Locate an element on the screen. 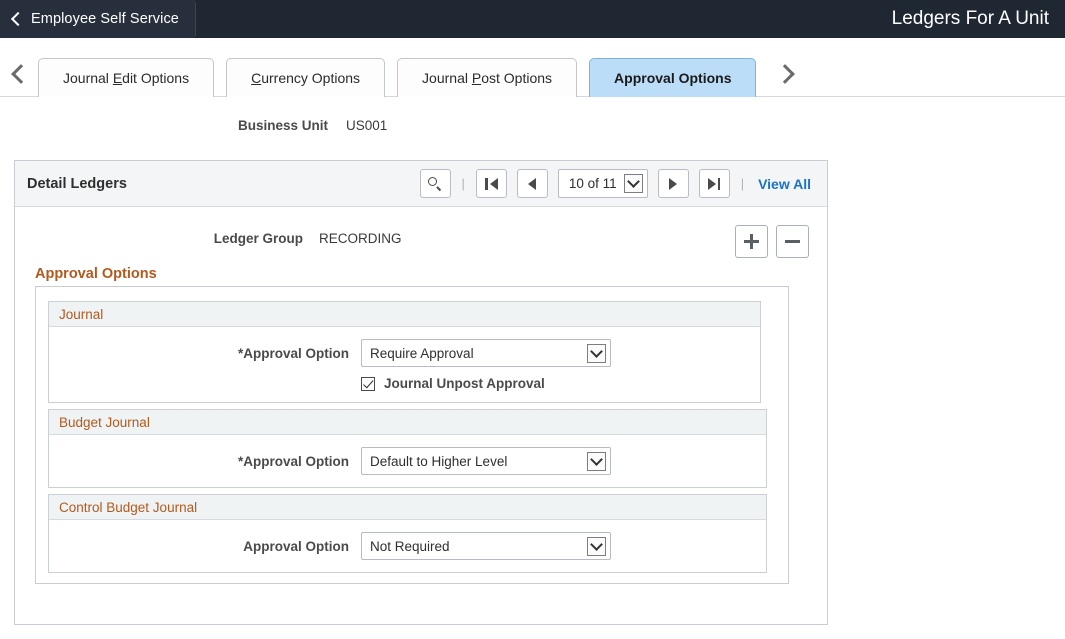 The width and height of the screenshot is (1065, 639). next-page-icon is located at coordinates (673, 183).